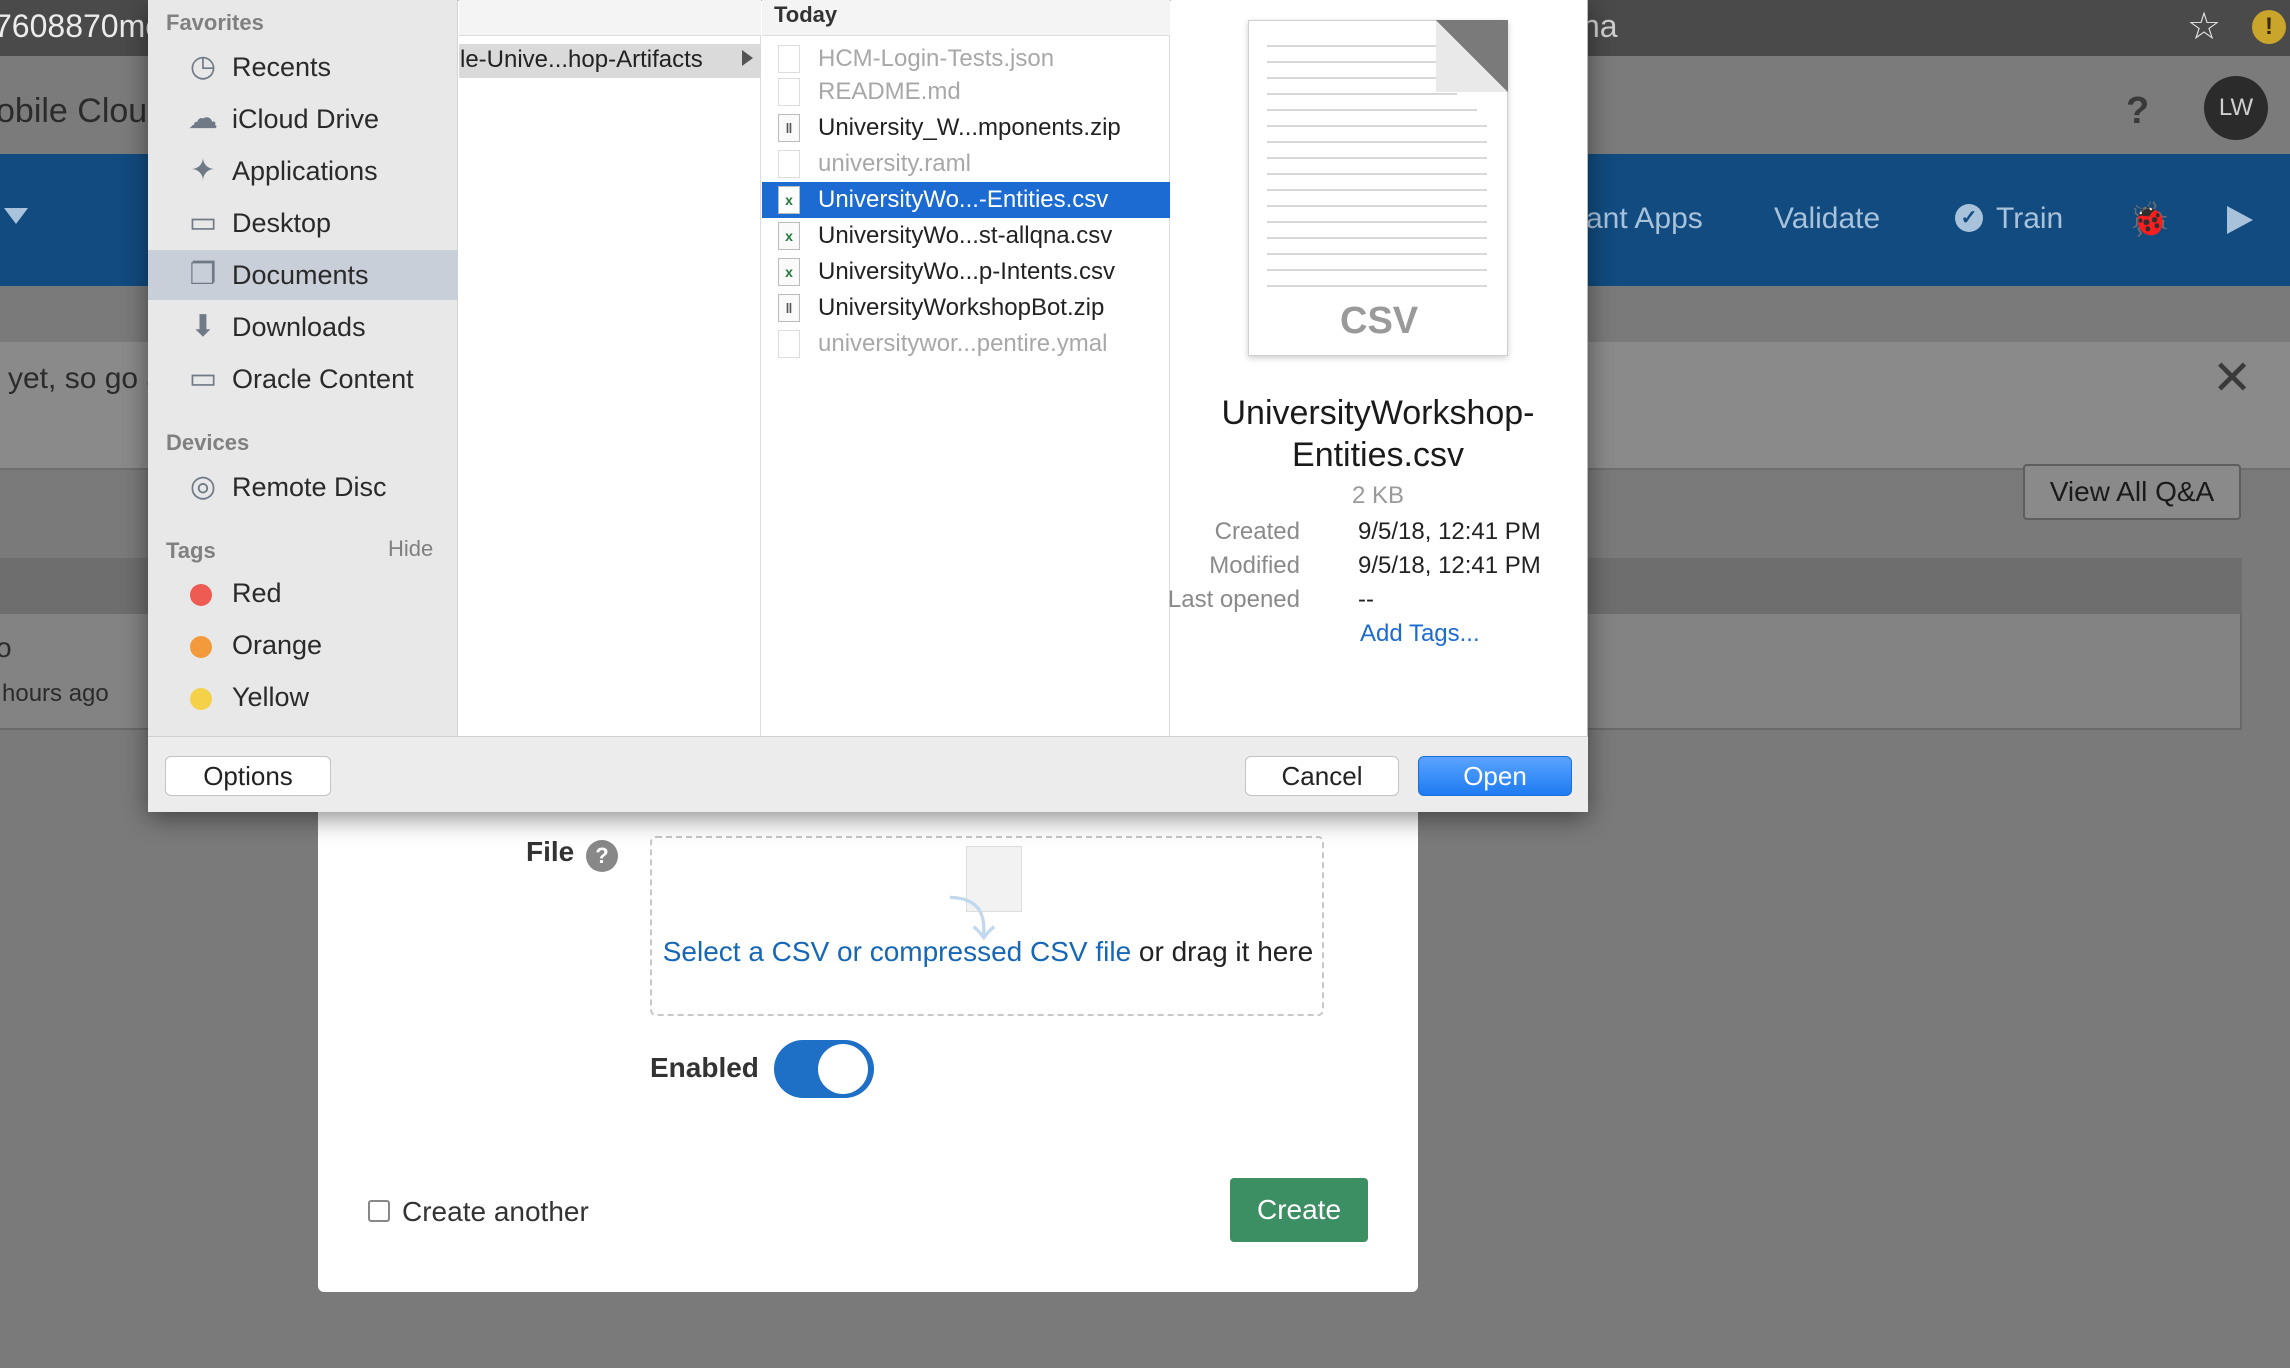 Image resolution: width=2290 pixels, height=1368 pixels. I want to click on file-name: University_W...mponents.zip, so click(969, 127).